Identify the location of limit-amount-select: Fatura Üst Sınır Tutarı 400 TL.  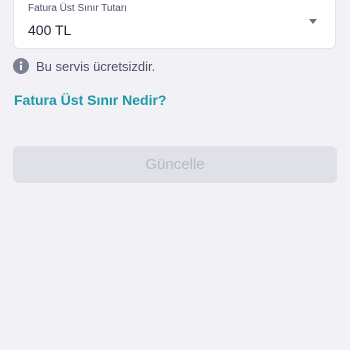
(174, 24).